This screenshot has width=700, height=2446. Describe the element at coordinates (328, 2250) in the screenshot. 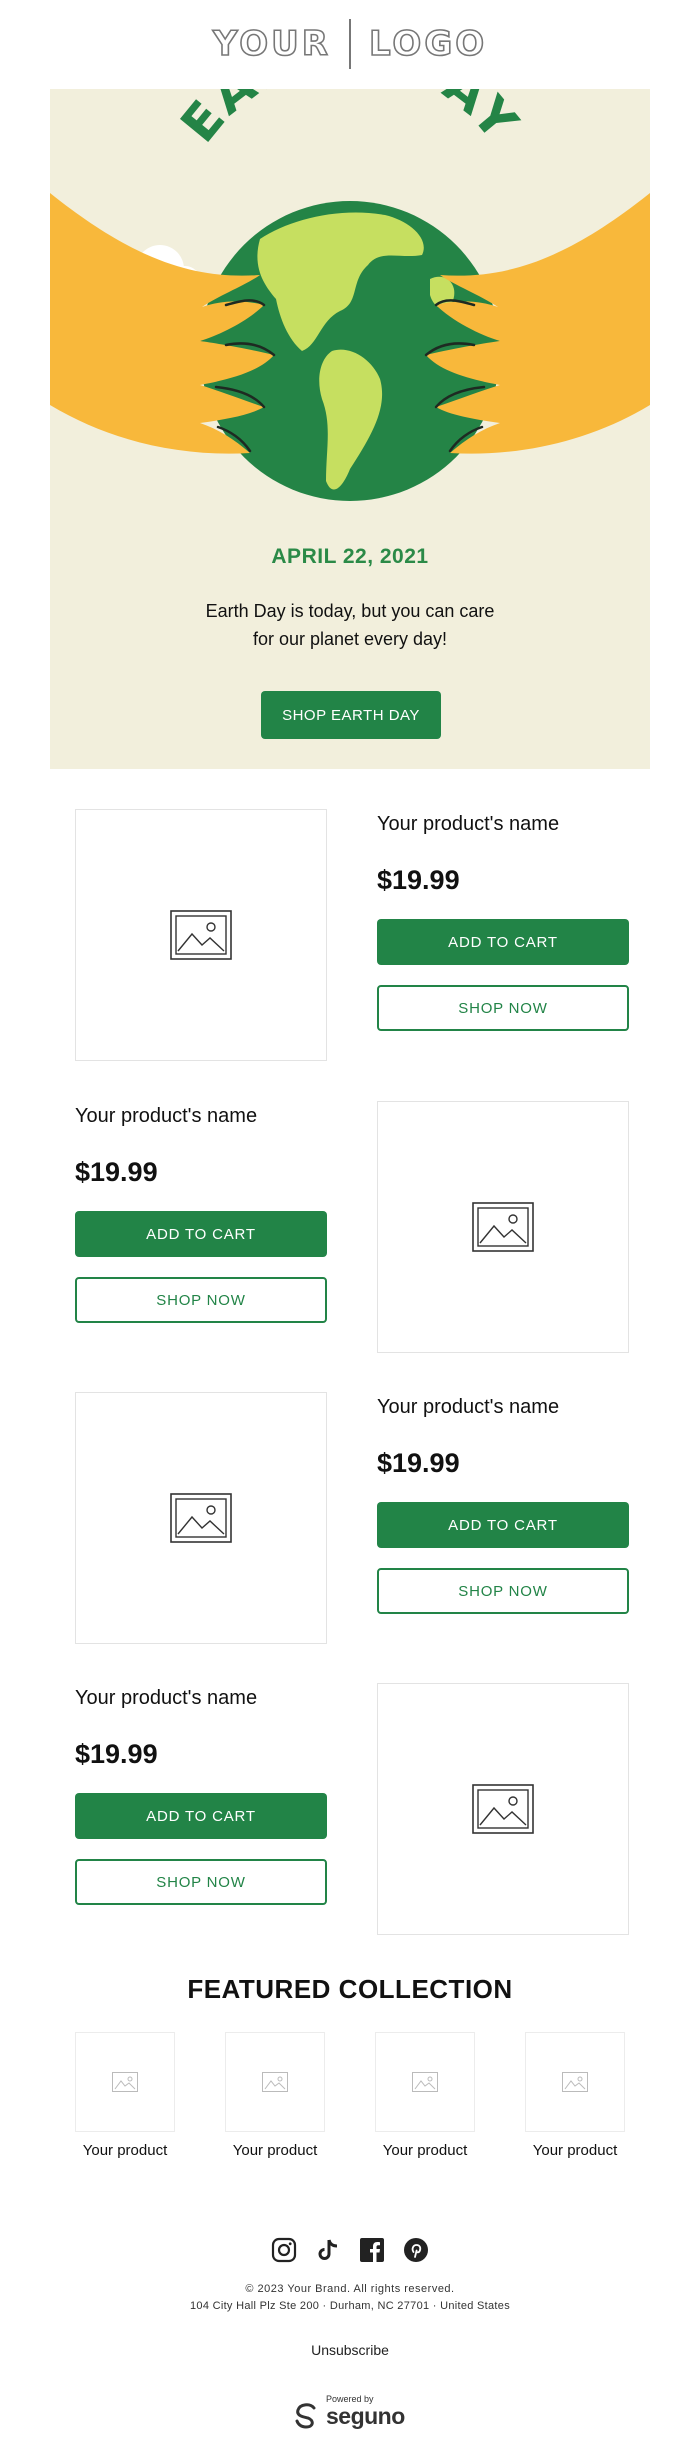

I see `tiktok-icon` at that location.